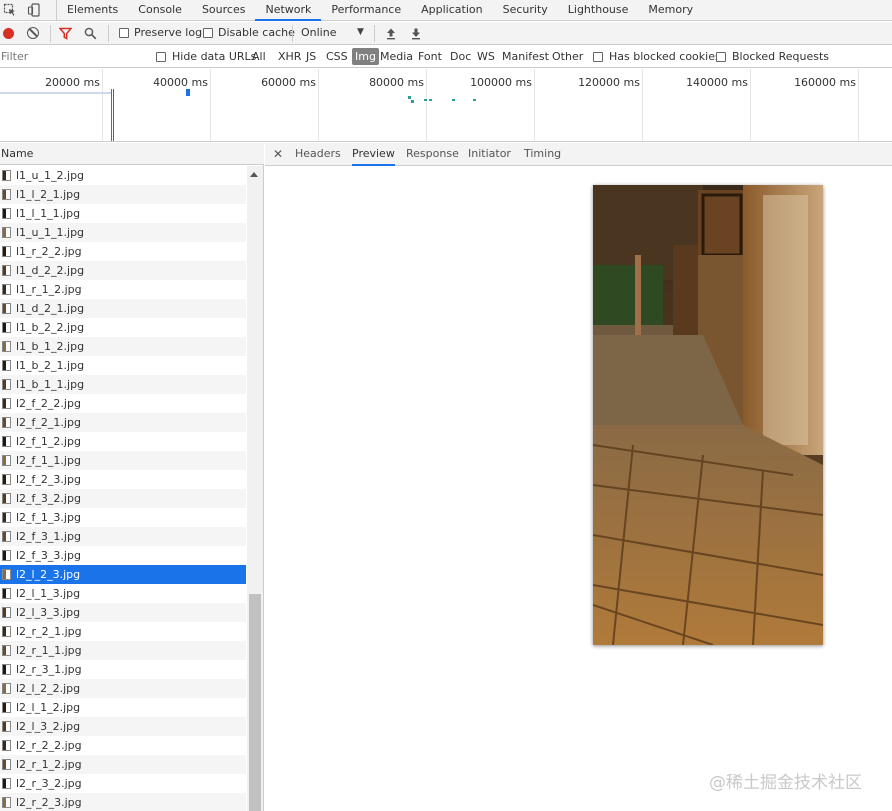 Image resolution: width=892 pixels, height=811 pixels. Describe the element at coordinates (123, 745) in the screenshot. I see `request-row: l2_r_2_2.jpg` at that location.